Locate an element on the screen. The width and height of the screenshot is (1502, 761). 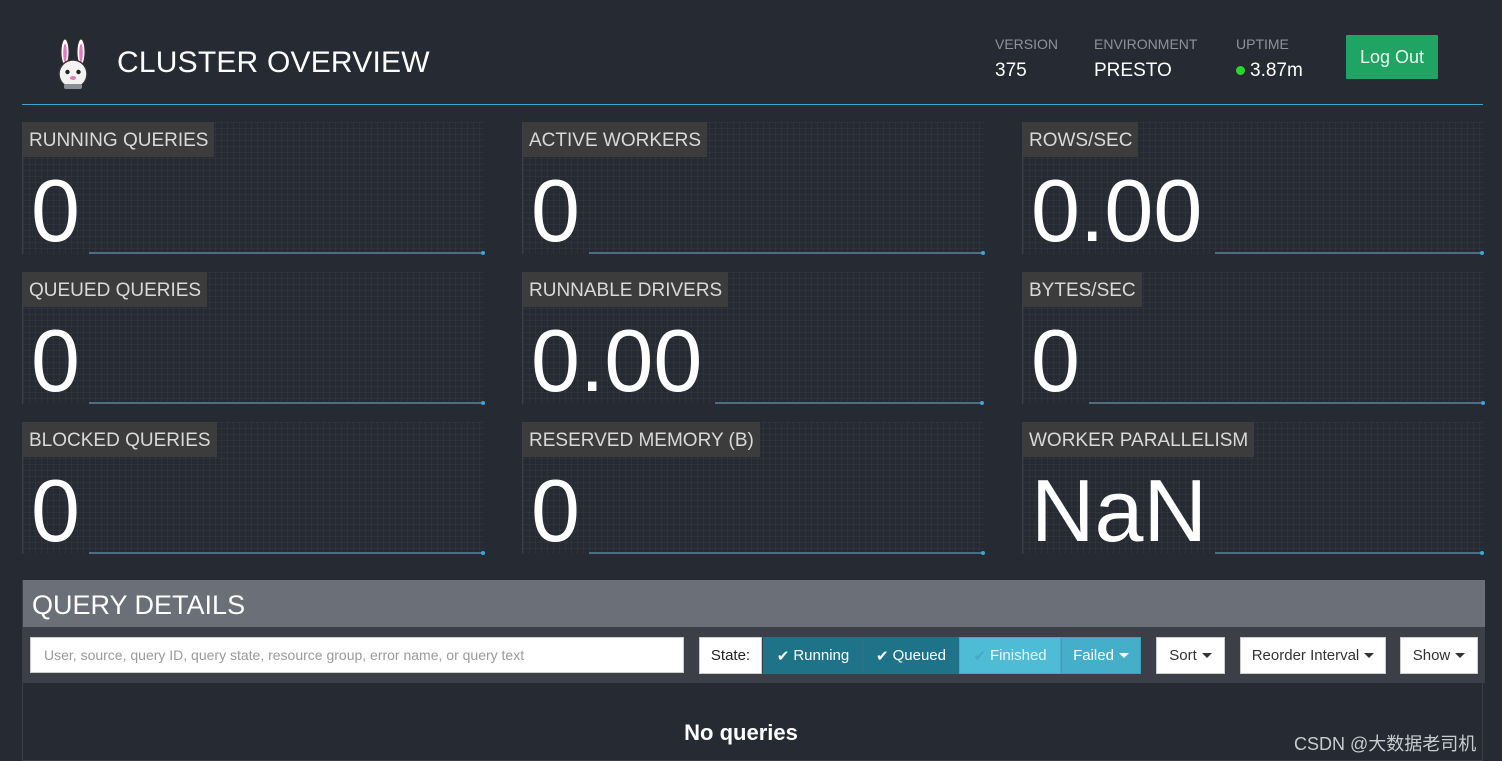
stat-tile-active-workers: ACTIVE WORKERS 0 is located at coordinates (753, 191).